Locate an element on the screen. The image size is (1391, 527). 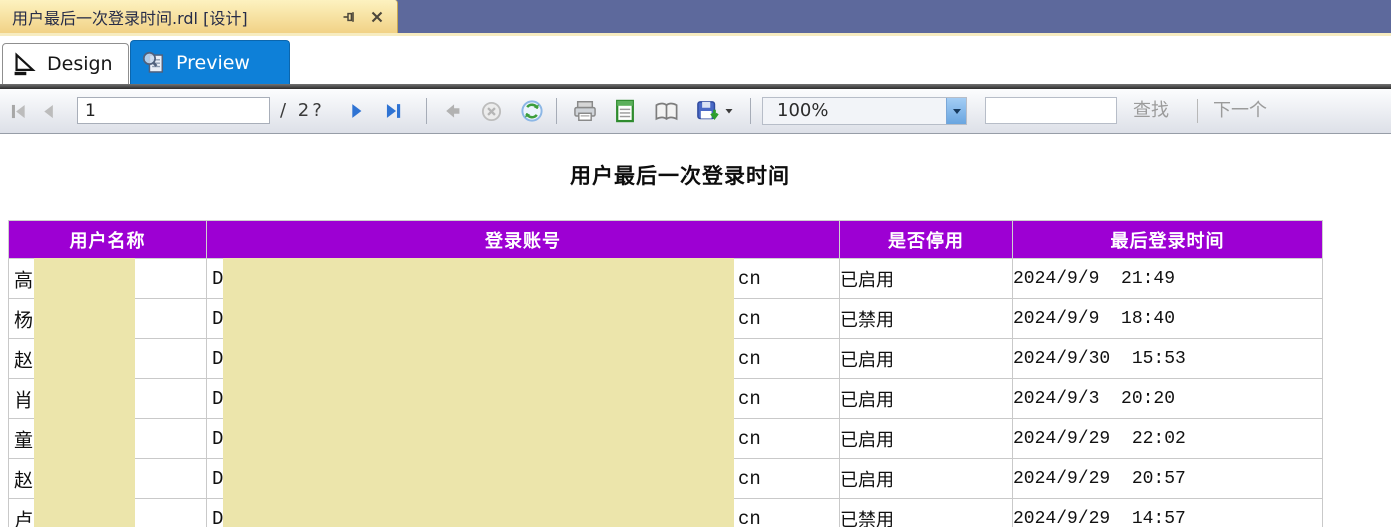
user-name-prefix: 杨 is located at coordinates (24, 320).